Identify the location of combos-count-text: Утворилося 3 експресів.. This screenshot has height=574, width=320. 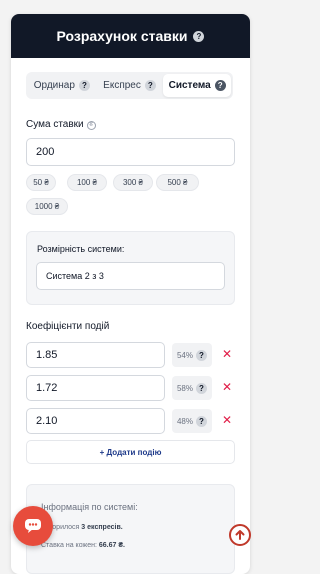
(82, 527).